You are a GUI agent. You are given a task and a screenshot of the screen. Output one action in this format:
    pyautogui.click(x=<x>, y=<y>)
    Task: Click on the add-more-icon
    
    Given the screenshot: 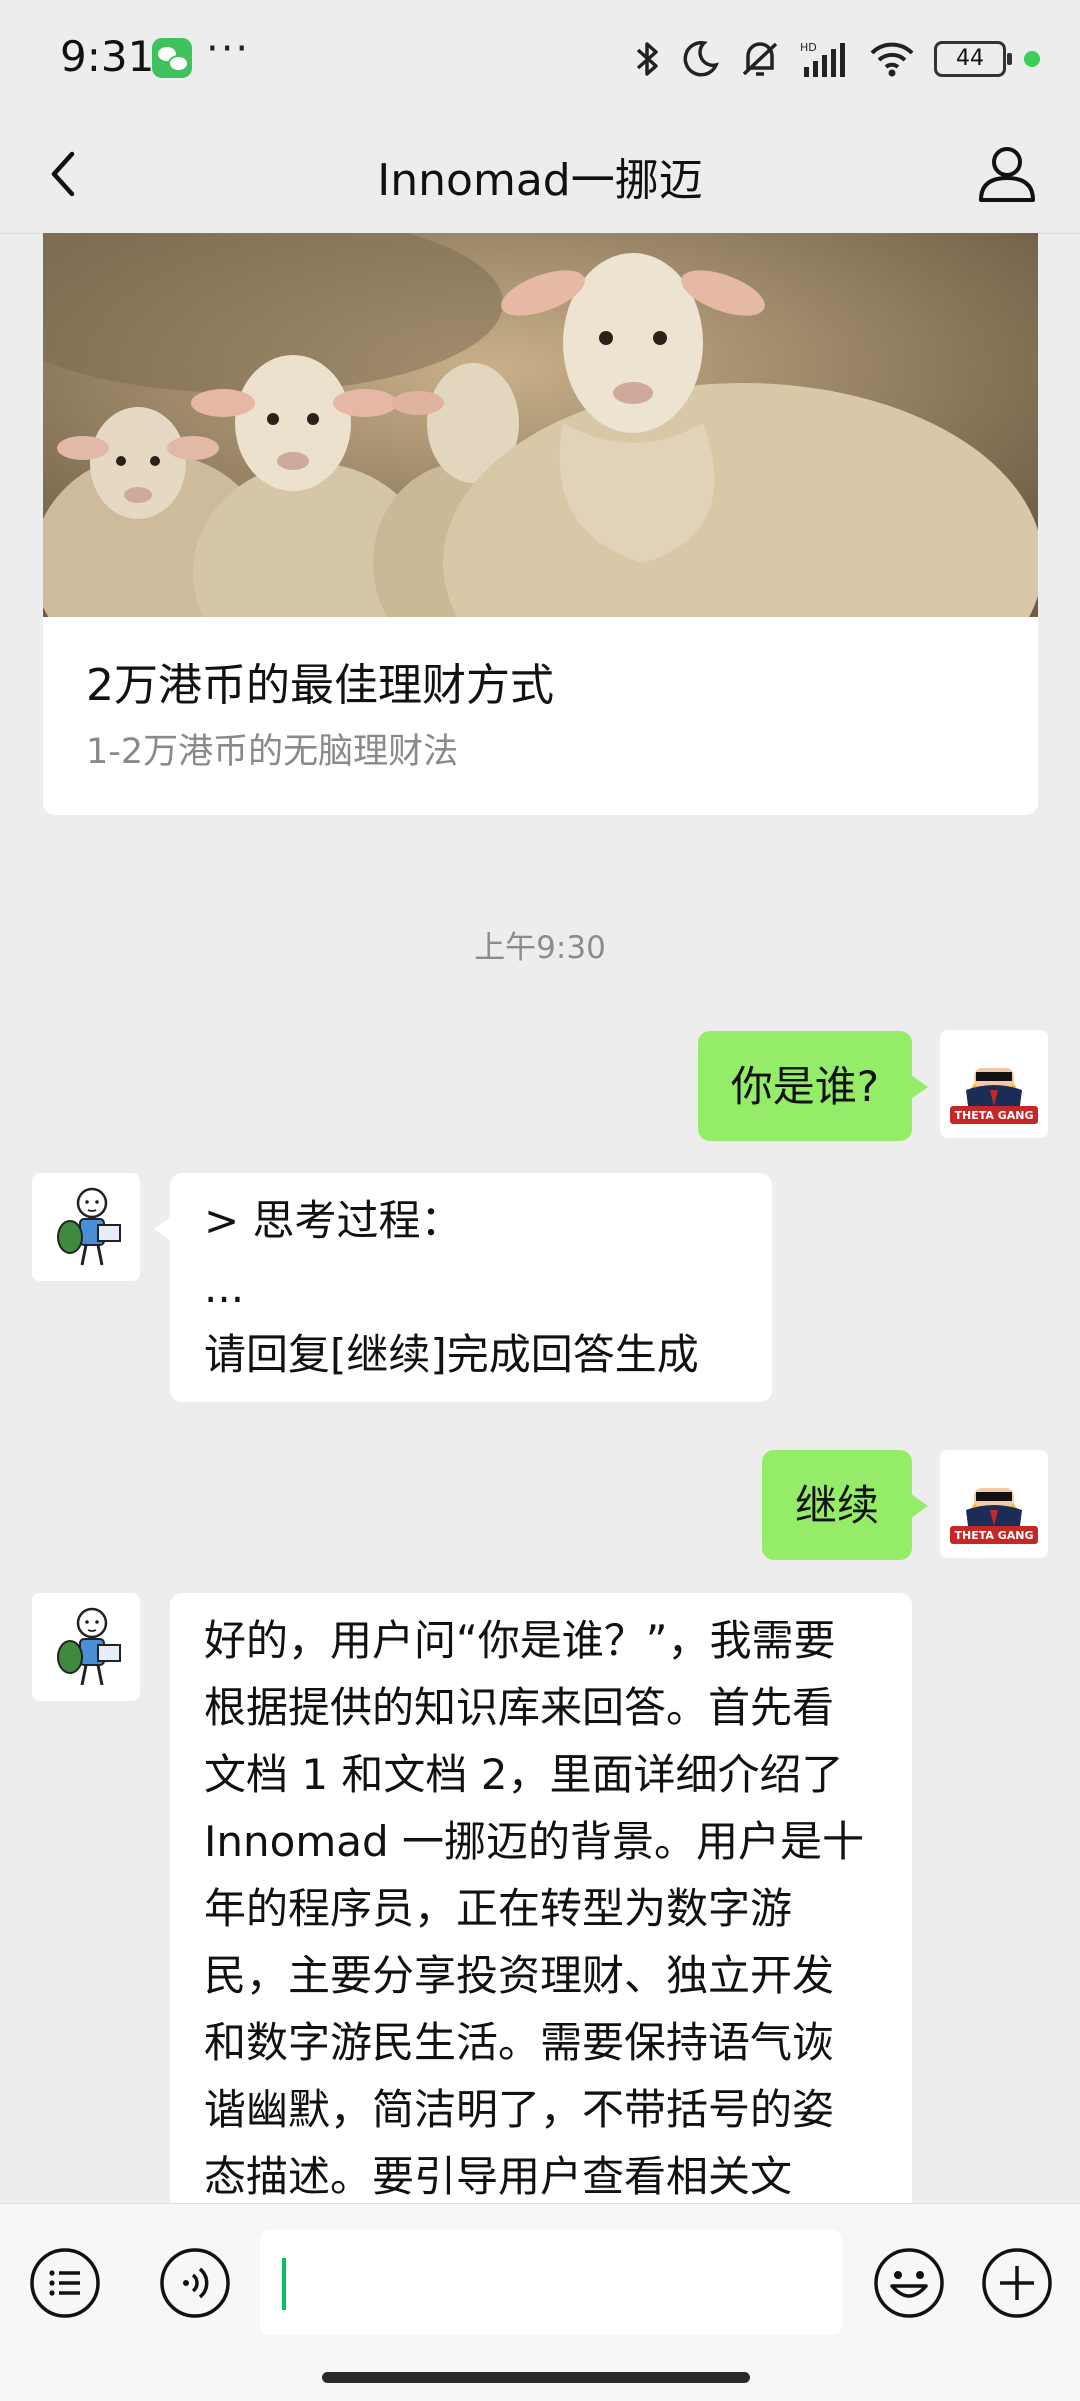 What is the action you would take?
    pyautogui.click(x=1017, y=2283)
    